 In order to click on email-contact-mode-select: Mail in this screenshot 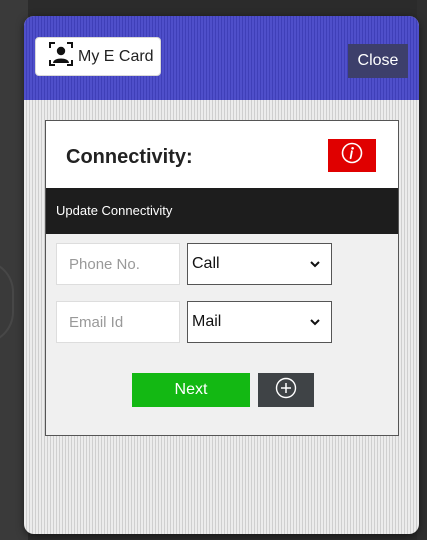, I will do `click(259, 322)`.